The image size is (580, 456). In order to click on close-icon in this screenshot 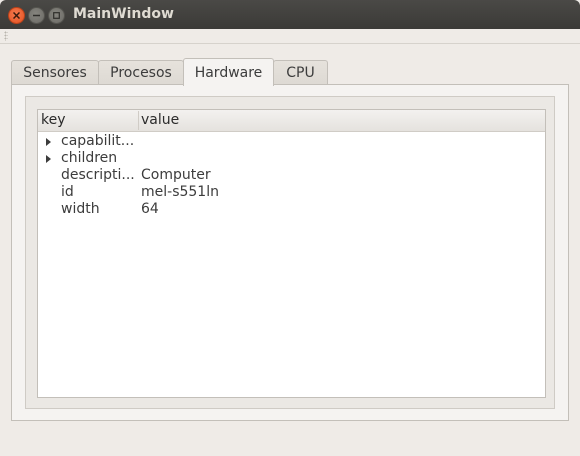, I will do `click(16, 15)`.